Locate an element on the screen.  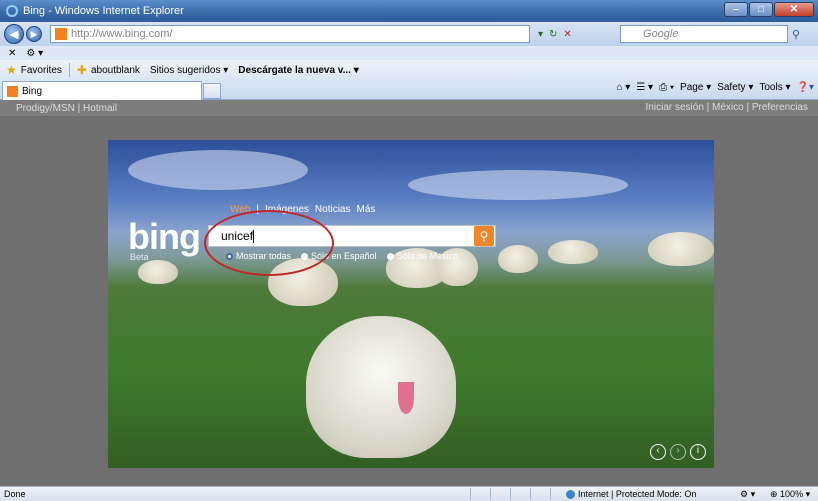
dog-shape is located at coordinates (381, 387).